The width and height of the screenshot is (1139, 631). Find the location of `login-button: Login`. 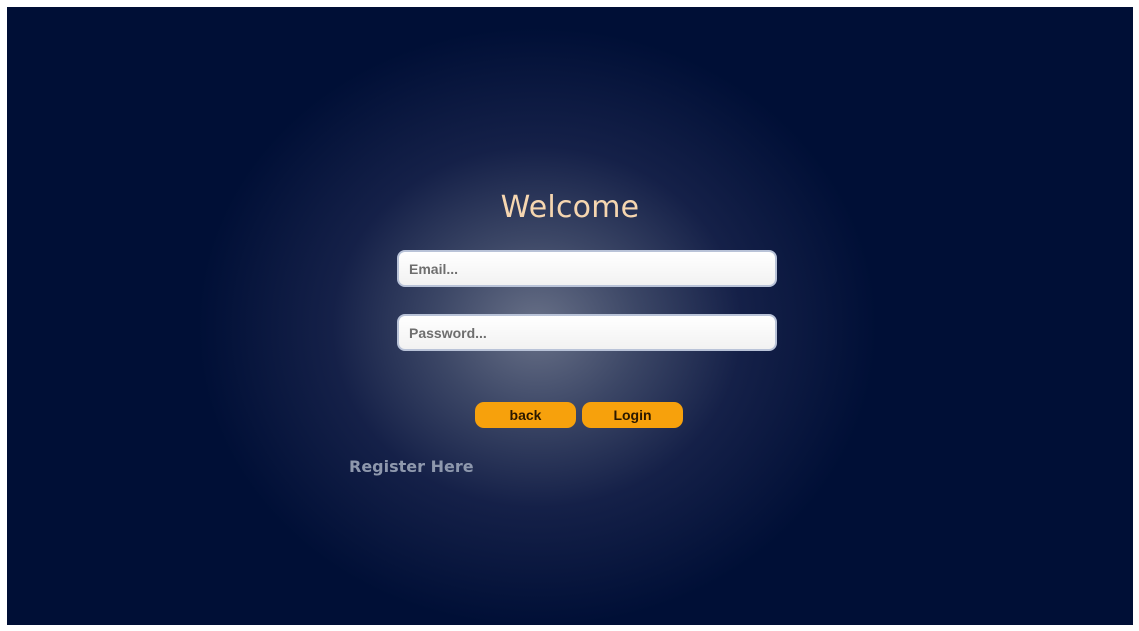

login-button: Login is located at coordinates (632, 415).